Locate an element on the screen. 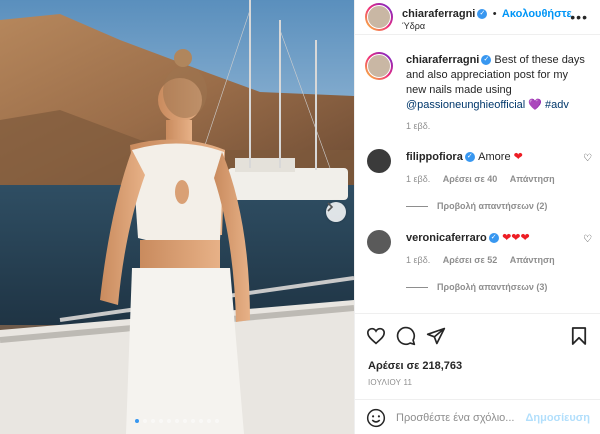 Image resolution: width=600 pixels, height=434 pixels. caption-hashtag: #adv is located at coordinates (557, 105).